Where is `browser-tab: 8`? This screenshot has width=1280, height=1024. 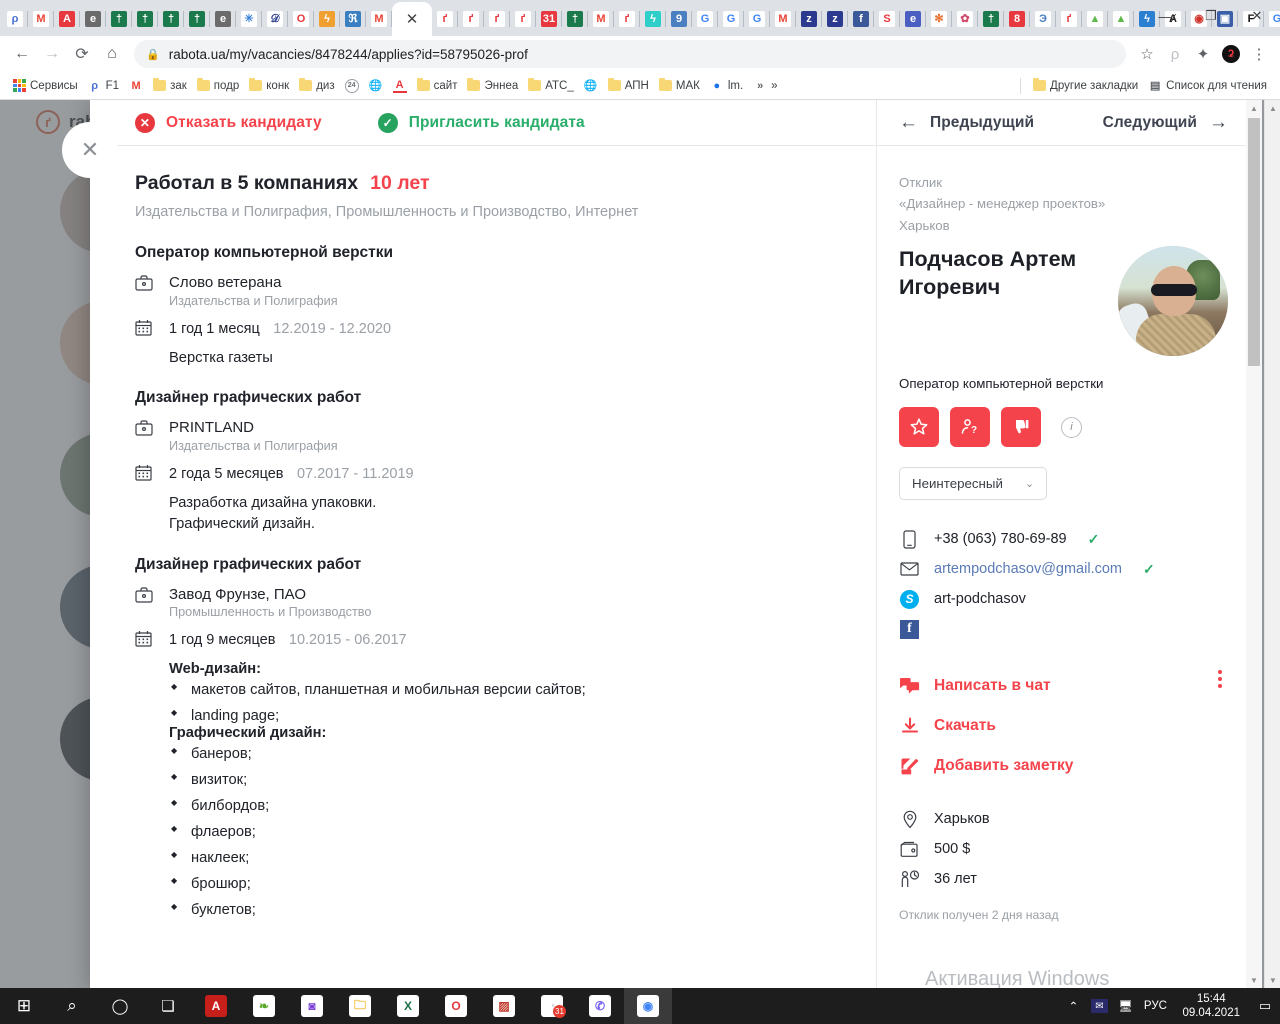
browser-tab: 8 is located at coordinates (1017, 19).